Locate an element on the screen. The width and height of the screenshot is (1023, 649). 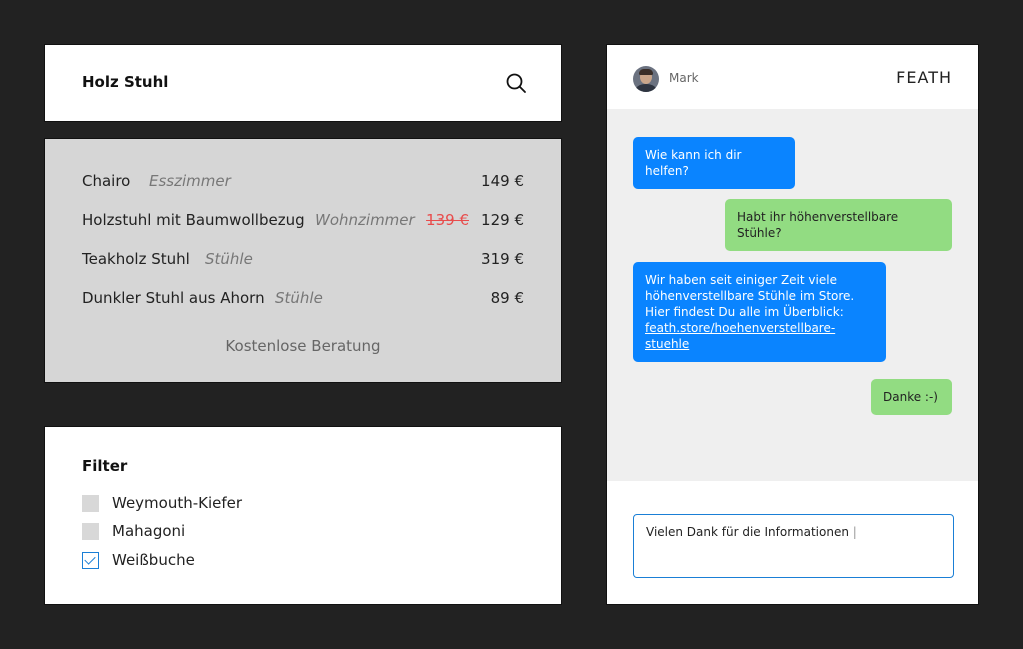
result-price: 89 € is located at coordinates (507, 298).